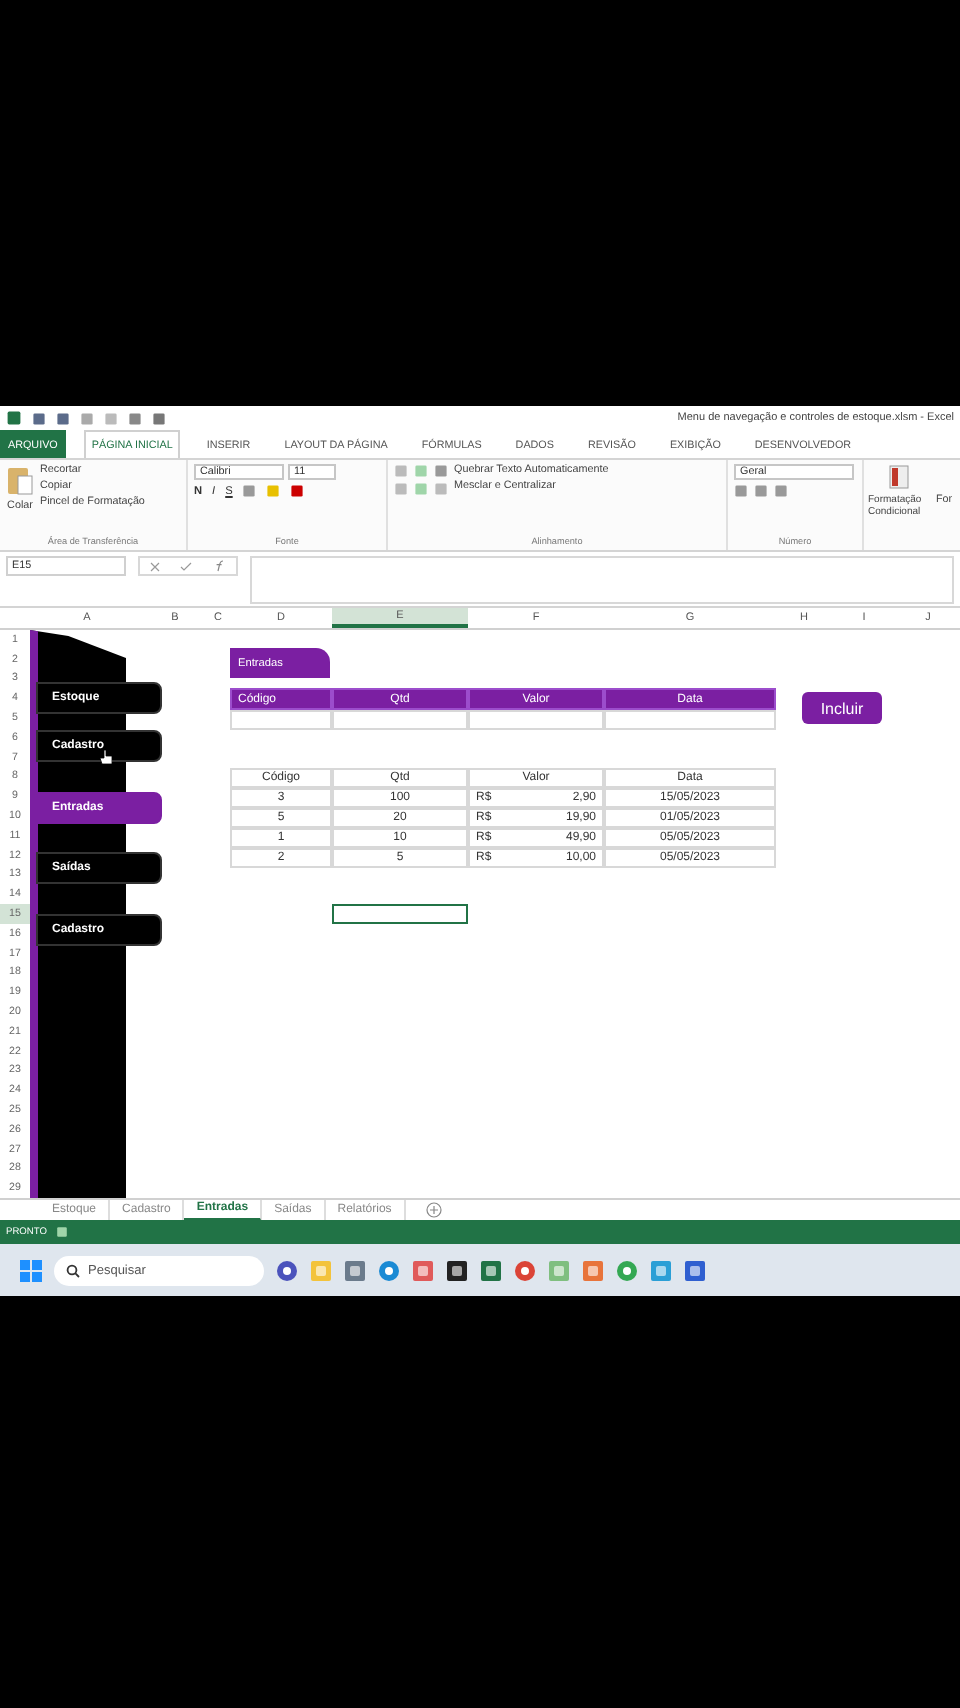 The width and height of the screenshot is (960, 1708). What do you see at coordinates (297, 491) in the screenshot?
I see `font-color-icon` at bounding box center [297, 491].